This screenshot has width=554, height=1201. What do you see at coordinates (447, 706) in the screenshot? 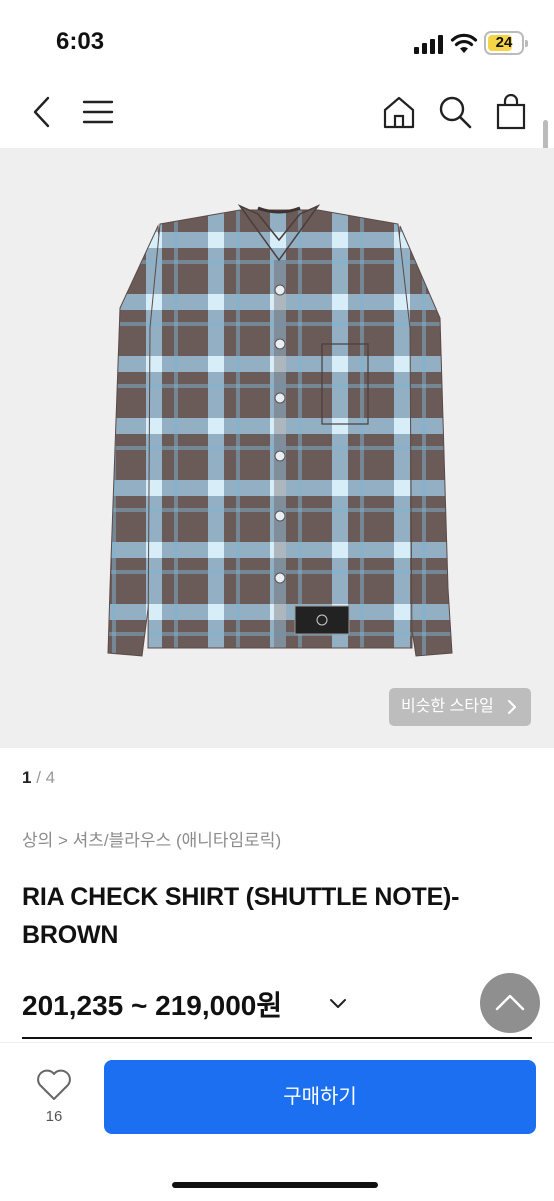
I see `similar-style-label: 비슷한 스타일` at bounding box center [447, 706].